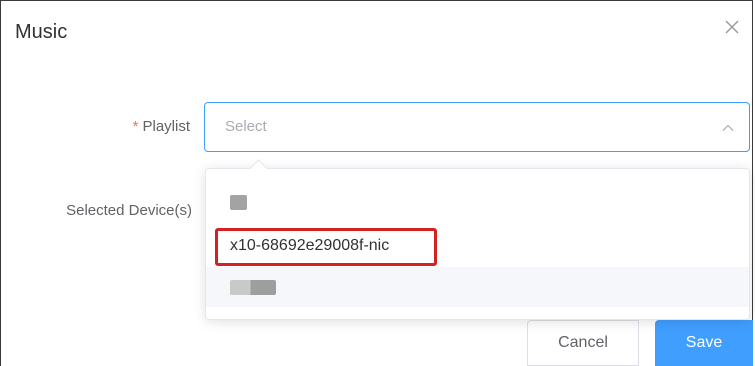 The width and height of the screenshot is (755, 366). I want to click on chevron-up-icon, so click(728, 127).